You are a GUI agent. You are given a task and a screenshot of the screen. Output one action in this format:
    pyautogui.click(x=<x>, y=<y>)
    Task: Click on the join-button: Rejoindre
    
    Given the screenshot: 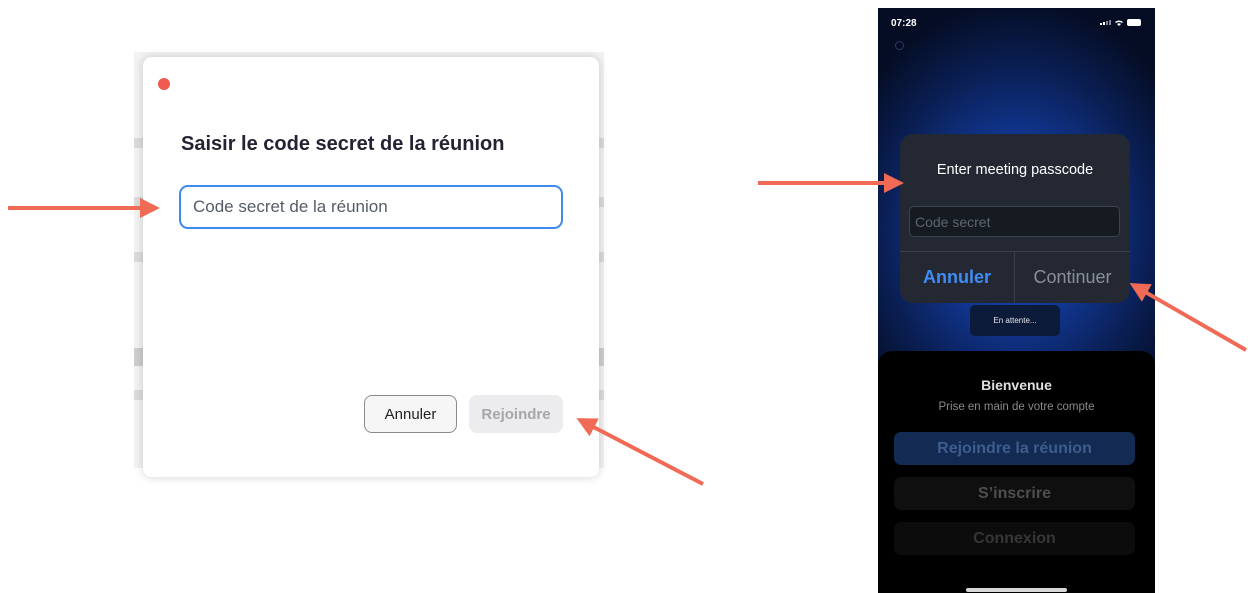 What is the action you would take?
    pyautogui.click(x=516, y=414)
    